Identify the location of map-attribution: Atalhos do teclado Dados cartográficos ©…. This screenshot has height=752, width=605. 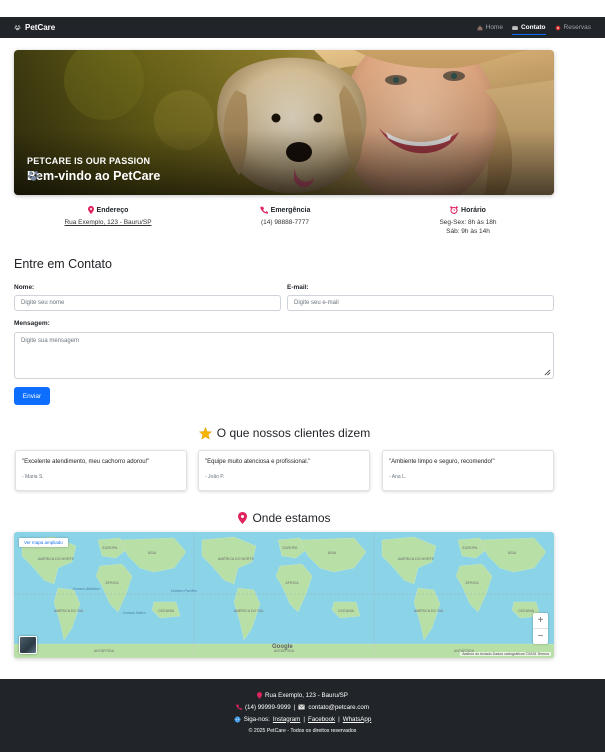
(505, 654).